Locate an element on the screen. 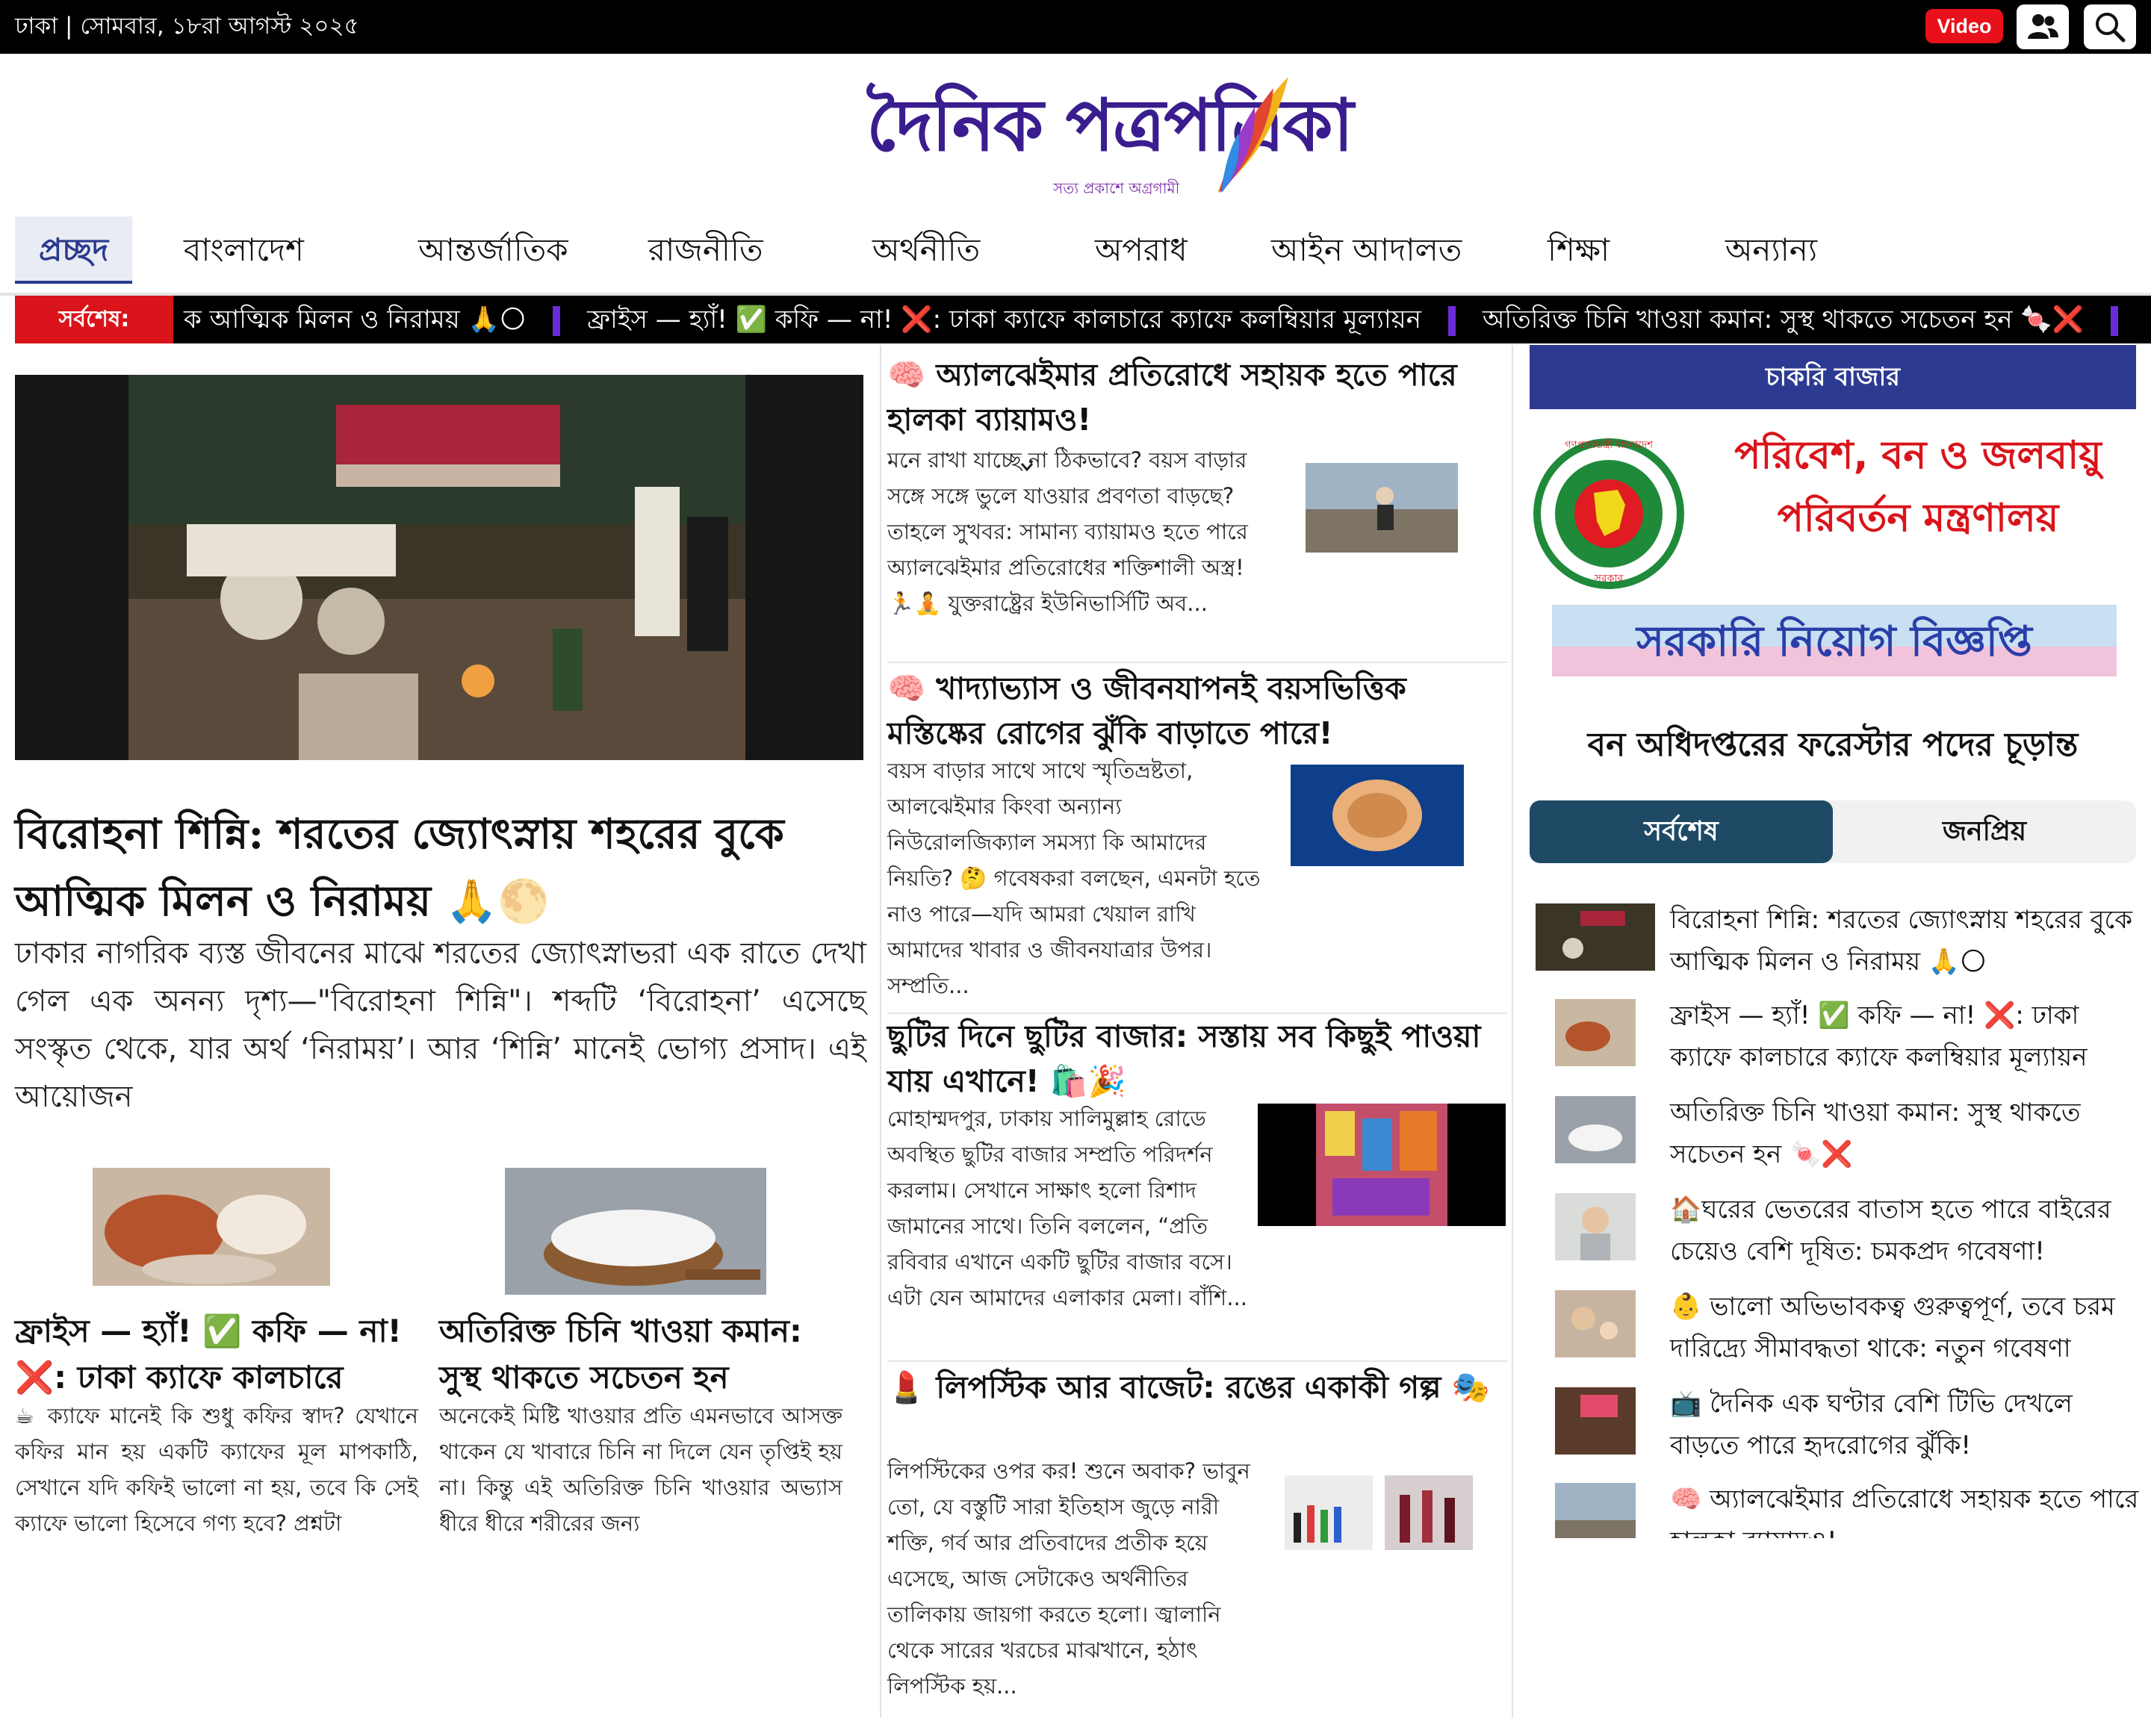 This screenshot has height=1736, width=2151. seal-text: সরকার is located at coordinates (1609, 579).